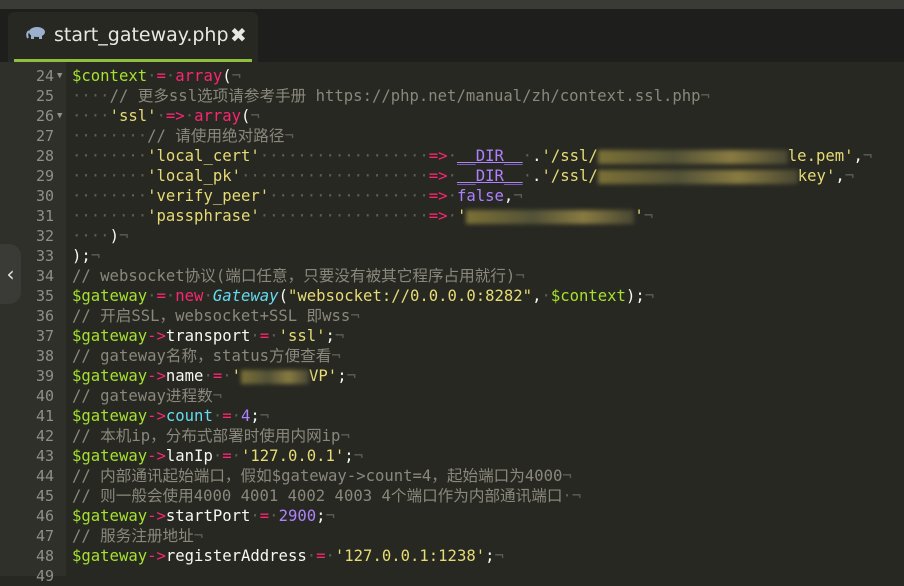 The width and height of the screenshot is (904, 586). I want to click on line-number: 25, so click(44, 96).